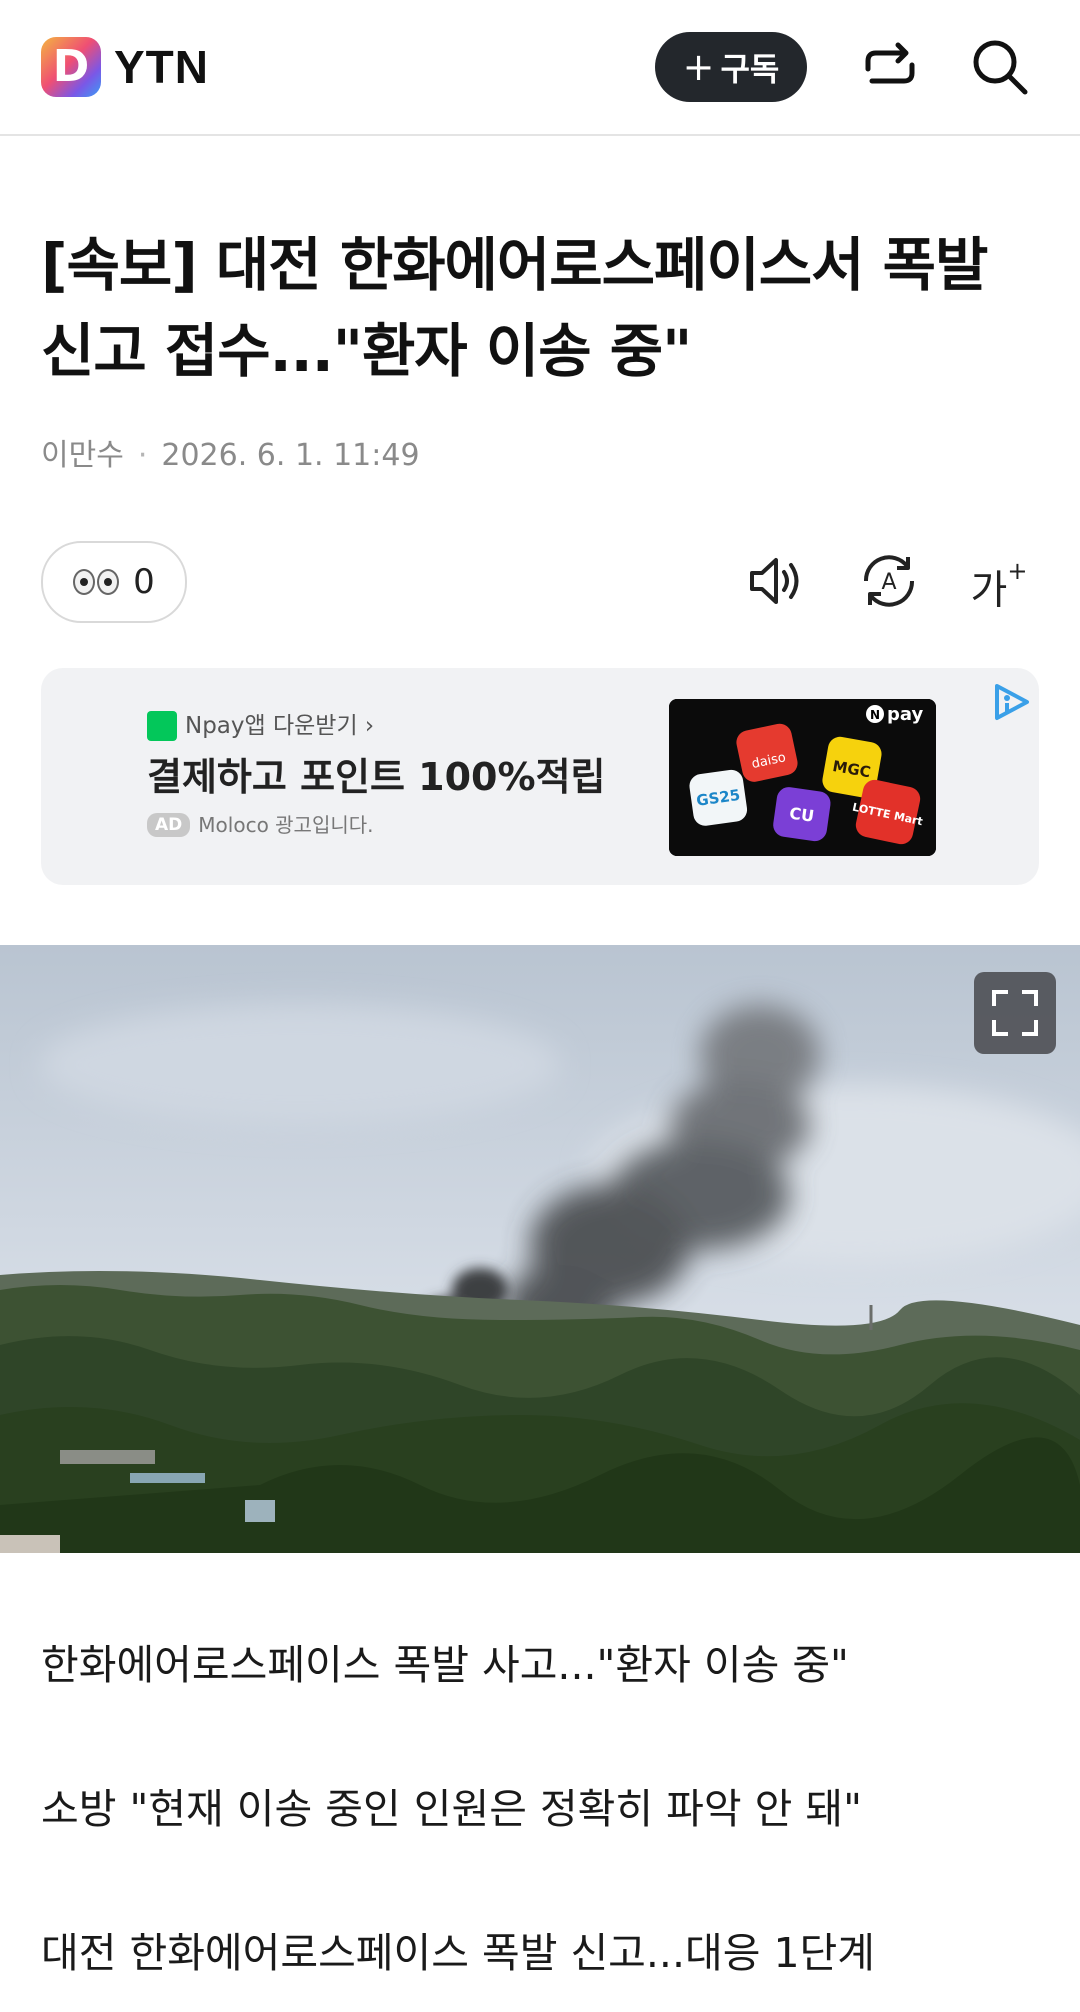 This screenshot has height=2012, width=1080. Describe the element at coordinates (875, 715) in the screenshot. I see `svg-text: N` at that location.